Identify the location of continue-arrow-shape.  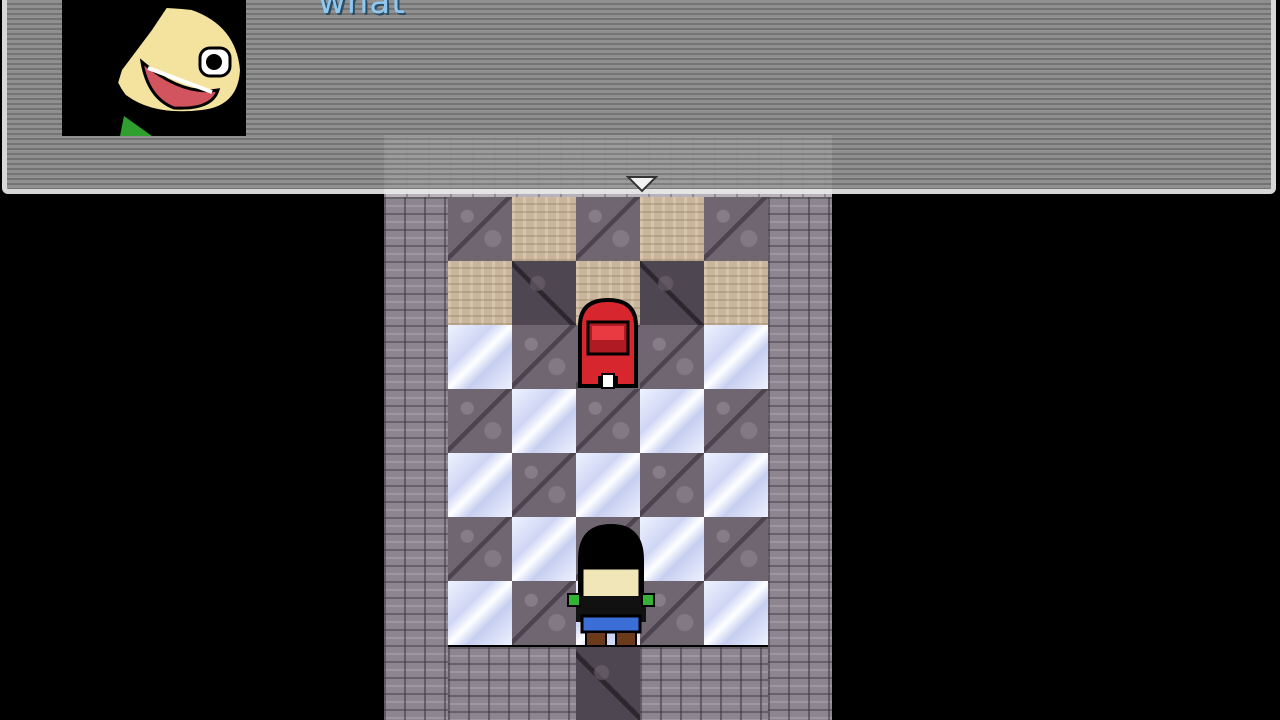
(642, 184).